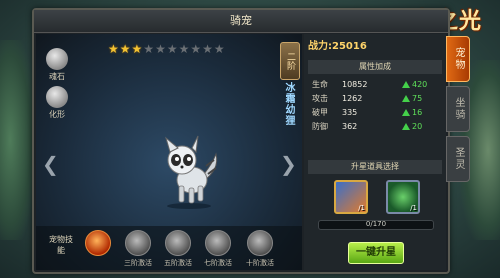 Image resolution: width=500 pixels, height=278 pixels. Describe the element at coordinates (417, 98) in the screenshot. I see `attr-bonus: 75` at that location.